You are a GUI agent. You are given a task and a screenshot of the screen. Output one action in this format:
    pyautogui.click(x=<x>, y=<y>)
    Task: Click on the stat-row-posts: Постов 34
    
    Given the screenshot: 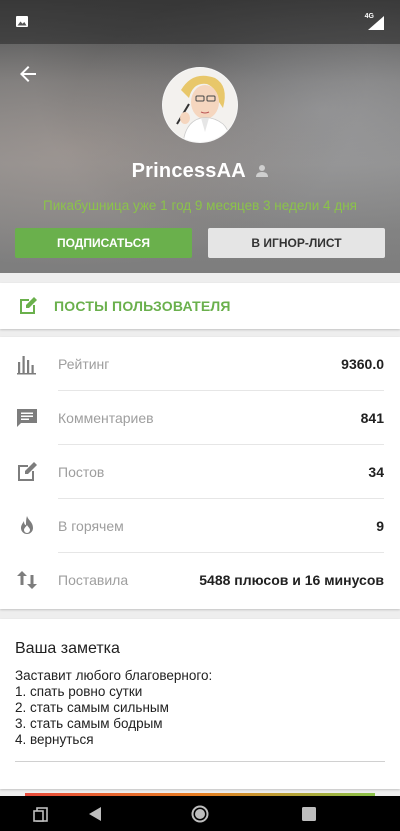 What is the action you would take?
    pyautogui.click(x=200, y=472)
    